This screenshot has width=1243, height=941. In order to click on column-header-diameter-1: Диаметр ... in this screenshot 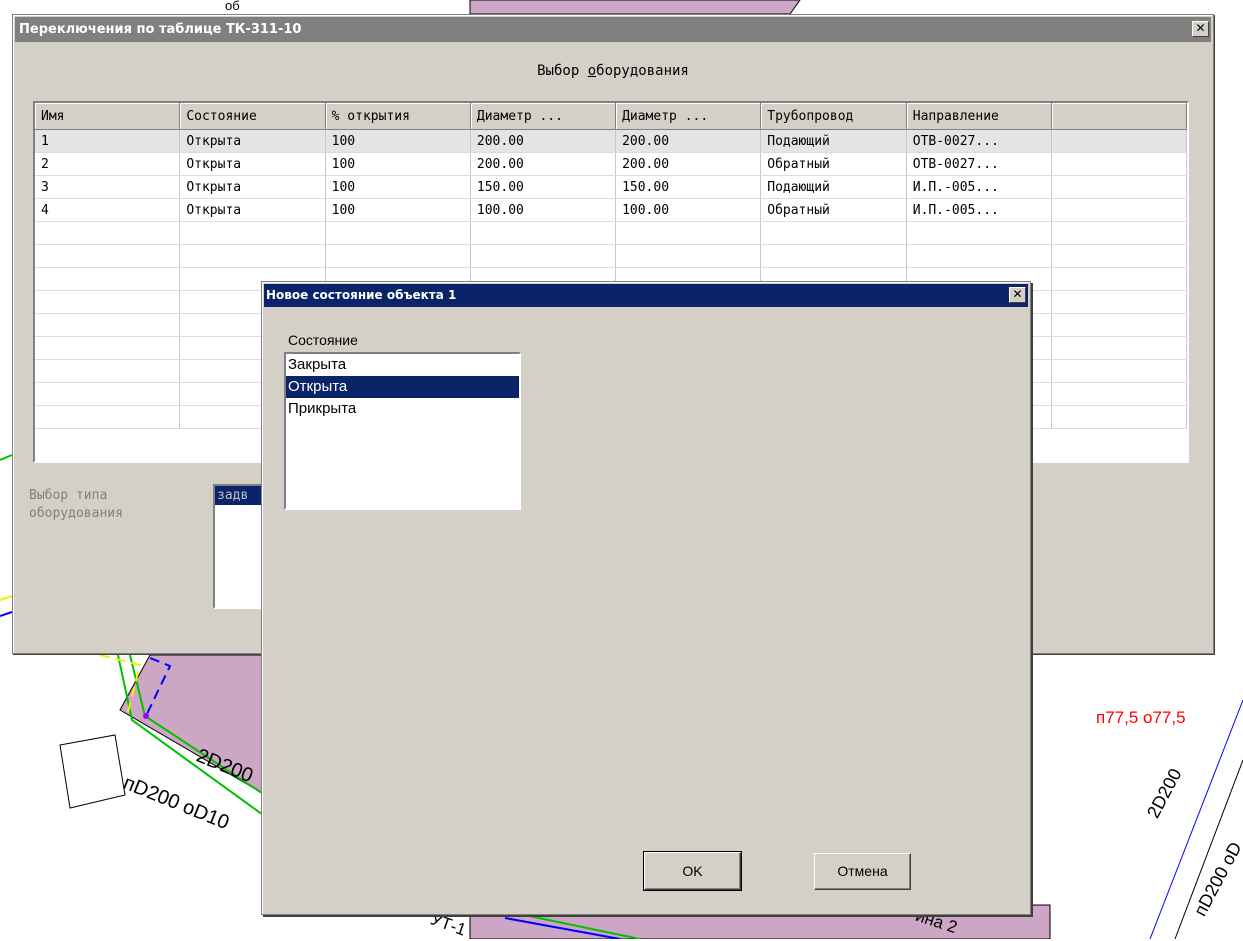, I will do `click(543, 116)`.